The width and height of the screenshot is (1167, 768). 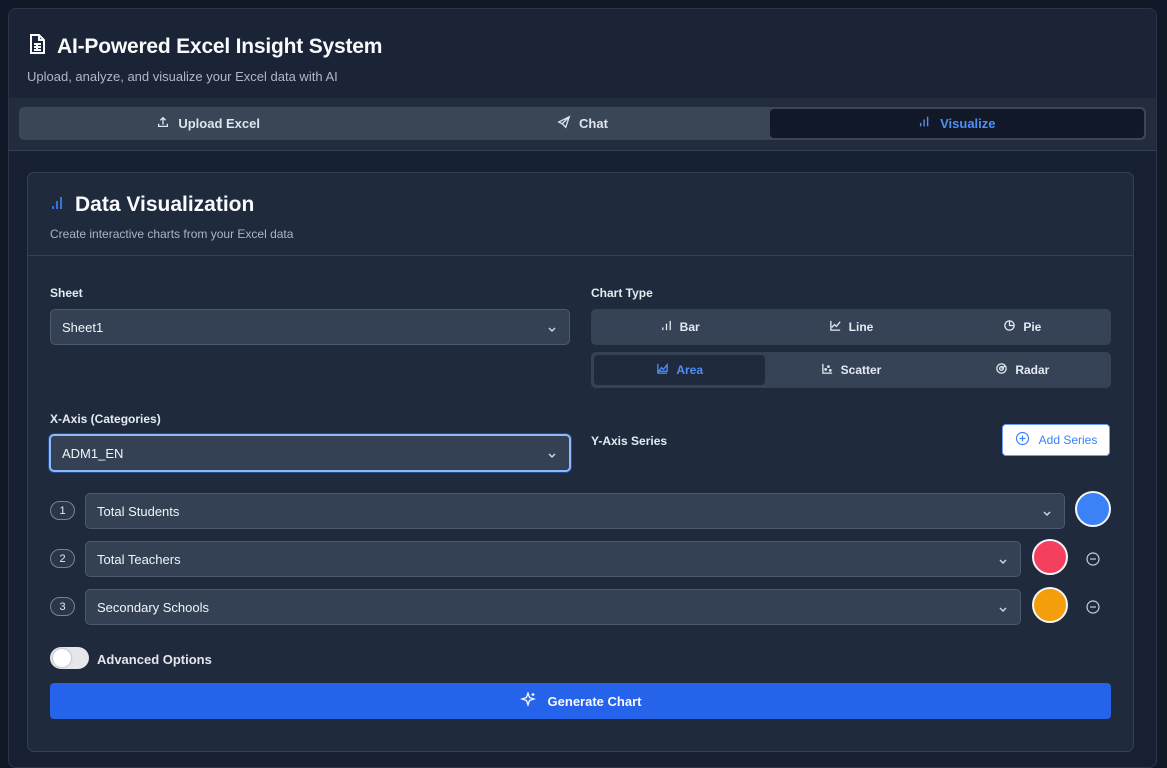 I want to click on tab-chat: Chat, so click(x=582, y=123).